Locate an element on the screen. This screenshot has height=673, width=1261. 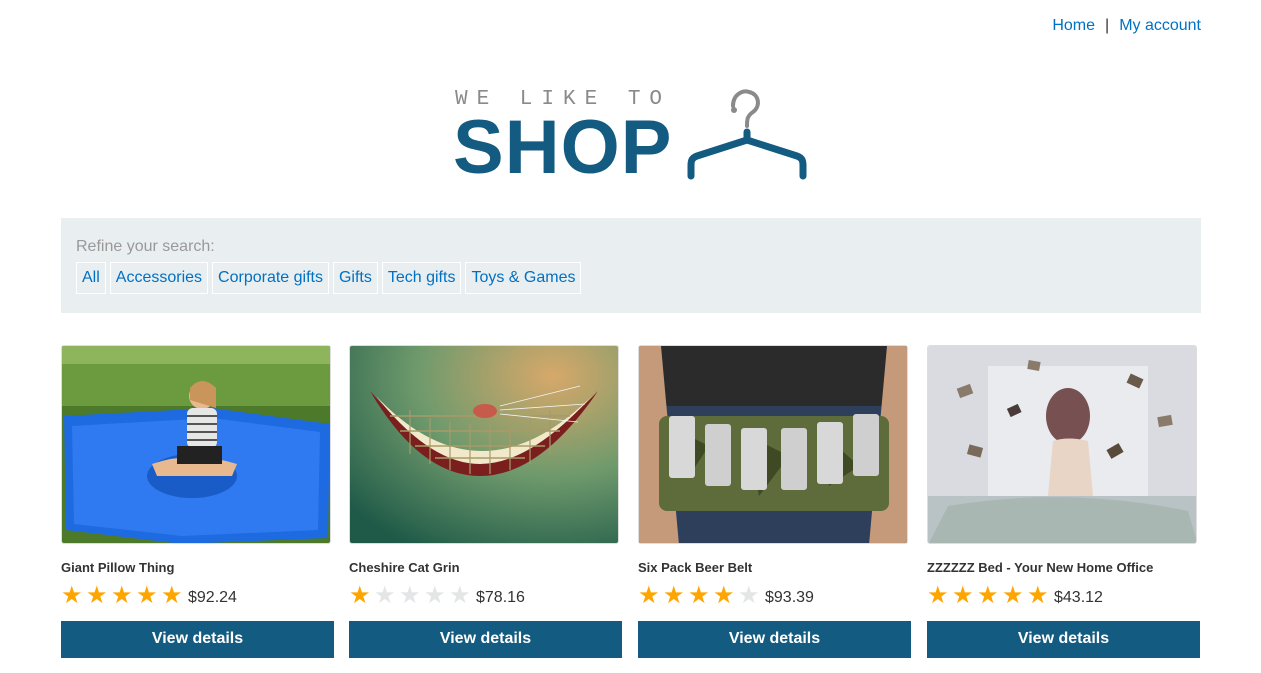
product-name: Giant Pillow Thing is located at coordinates (197, 568).